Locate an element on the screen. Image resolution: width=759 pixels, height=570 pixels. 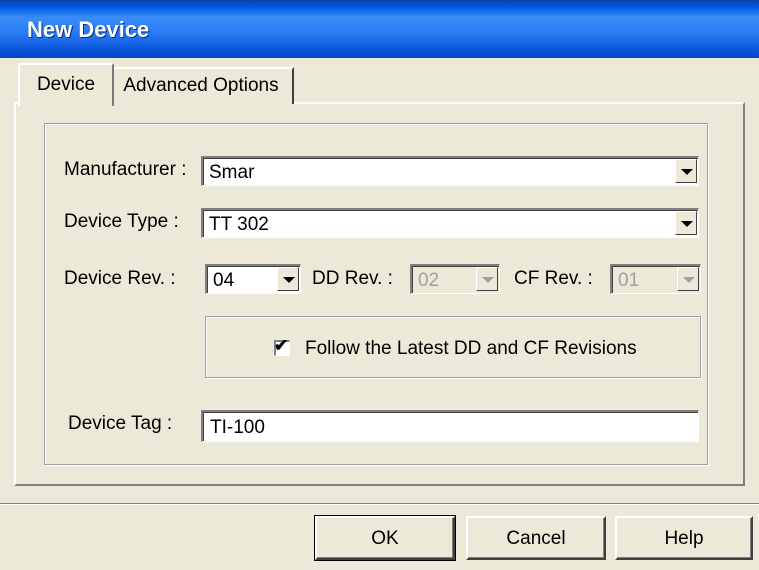
cf-rev-label: CF Rev. : is located at coordinates (553, 278).